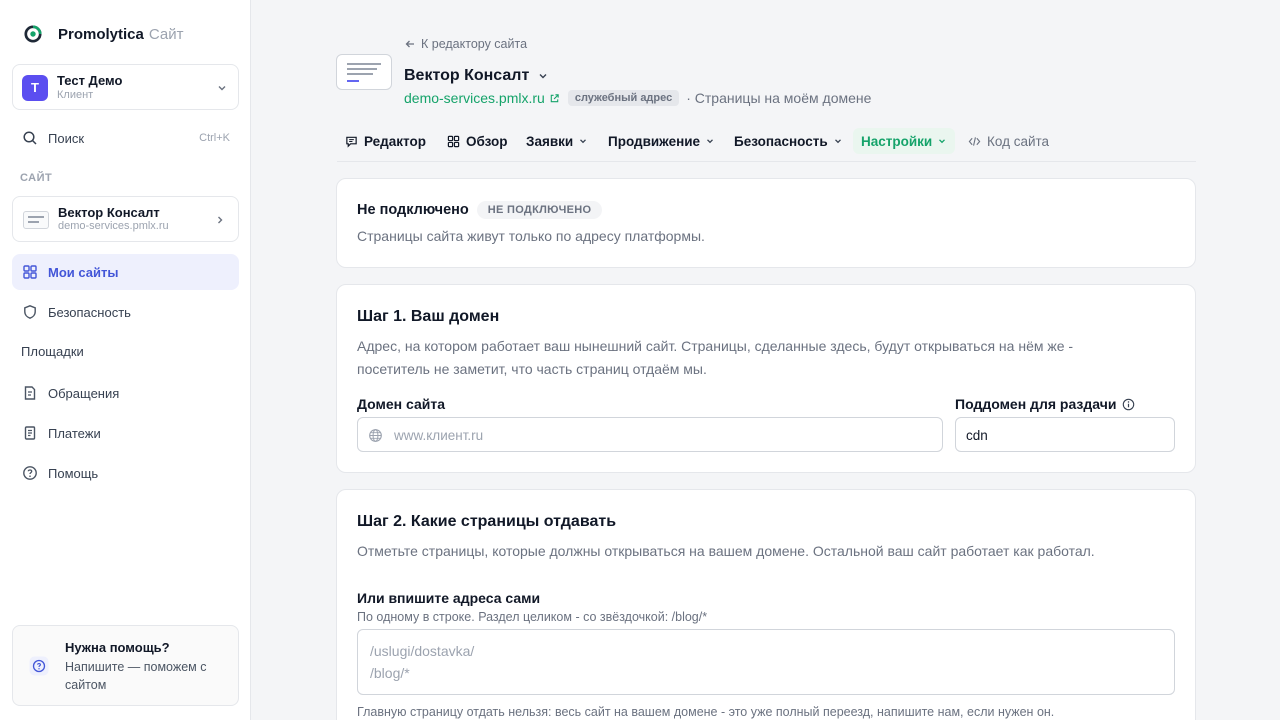 The height and width of the screenshot is (720, 1280). I want to click on domain-extra: · Страницы на моём домене, so click(779, 98).